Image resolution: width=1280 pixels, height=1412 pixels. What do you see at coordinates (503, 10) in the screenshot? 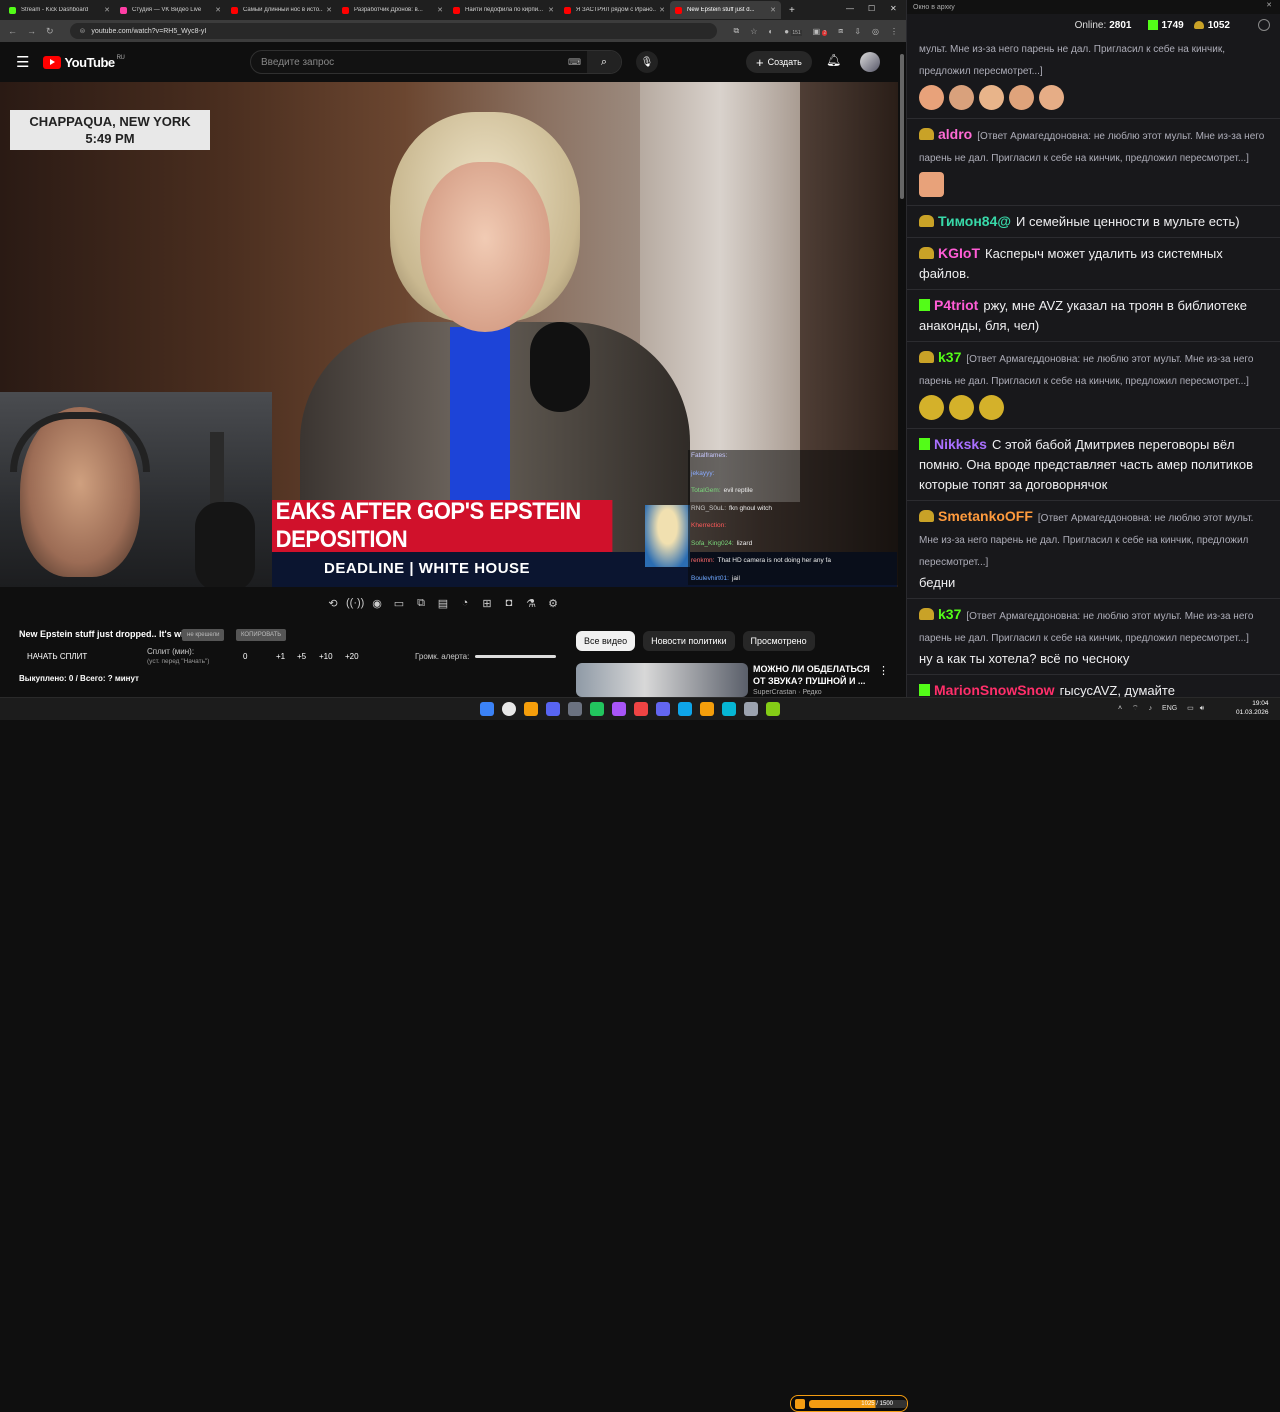
I see `browser-tab: Найти педофила по кирпи... ✕` at bounding box center [503, 10].